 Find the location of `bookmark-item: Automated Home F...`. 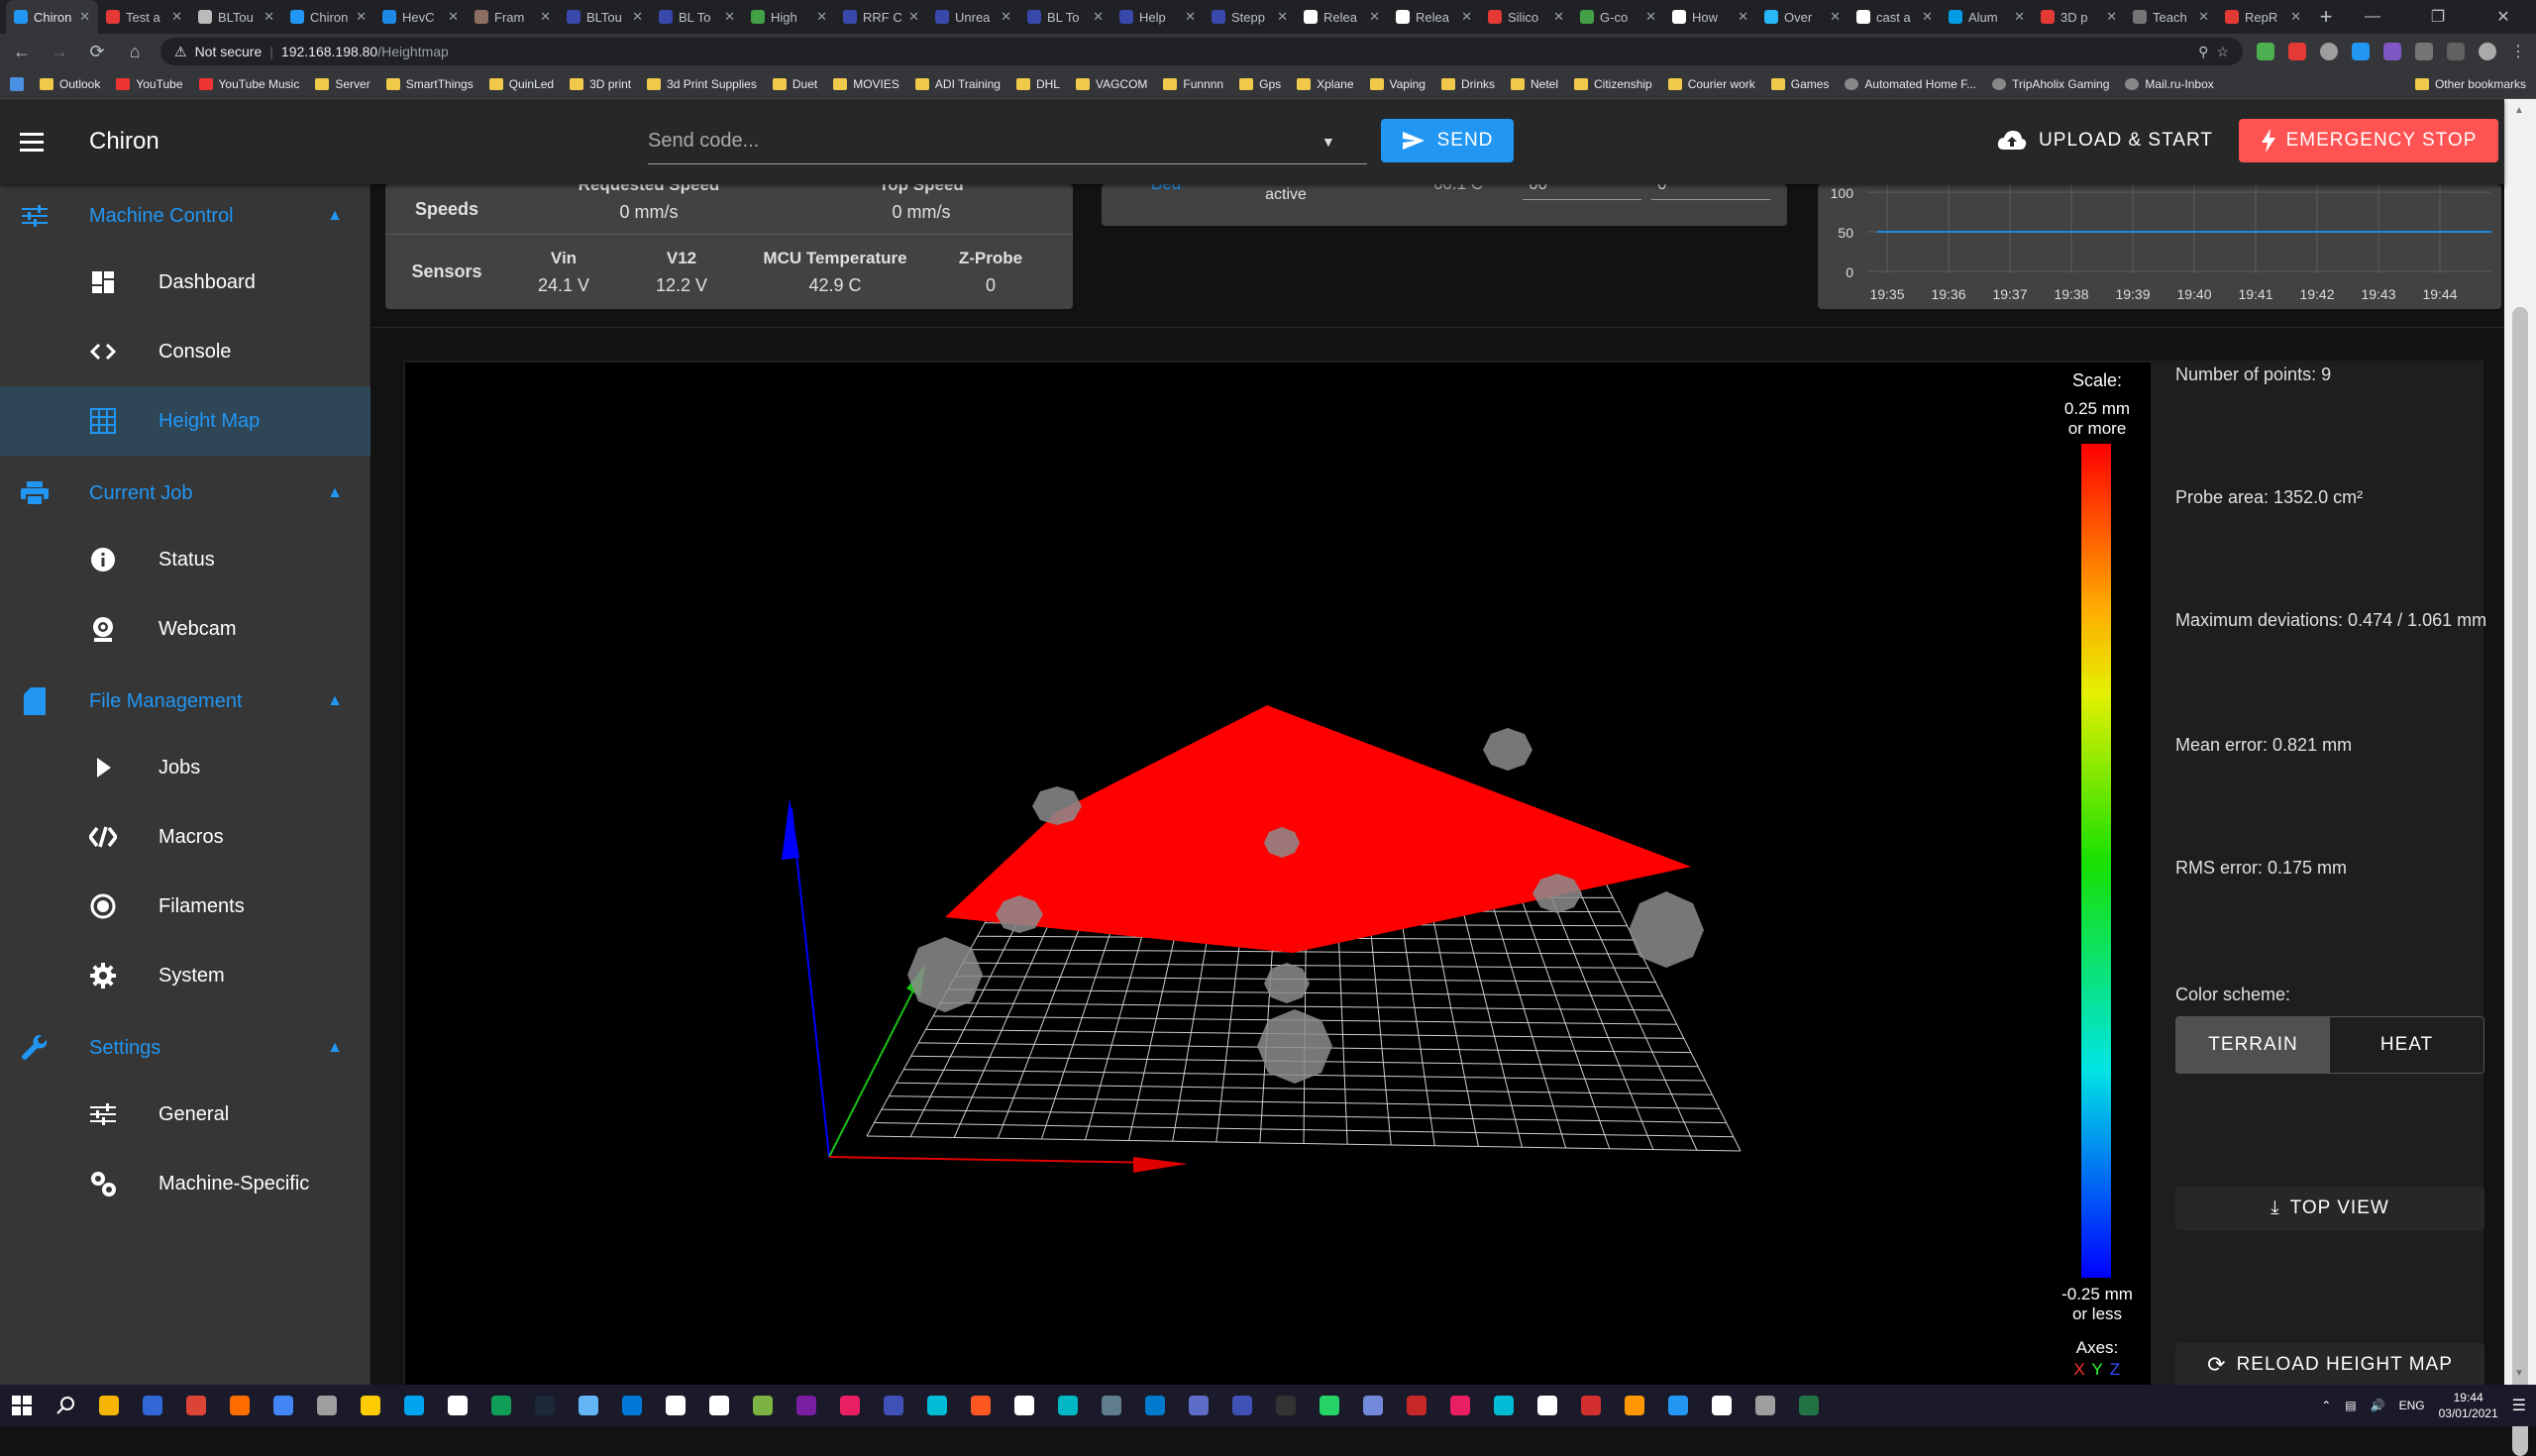

bookmark-item: Automated Home F... is located at coordinates (1910, 84).